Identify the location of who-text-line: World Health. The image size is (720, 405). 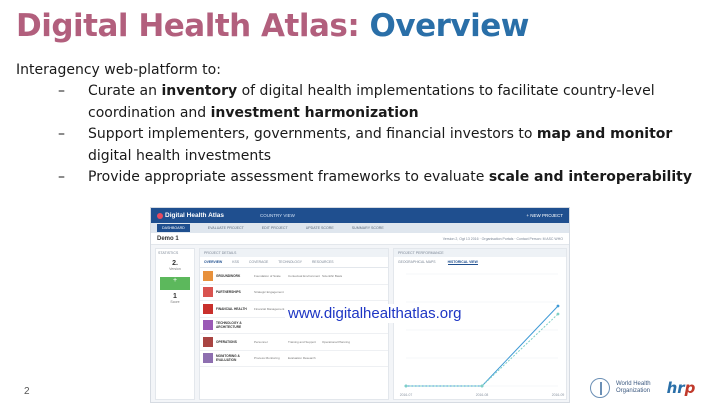
(633, 384).